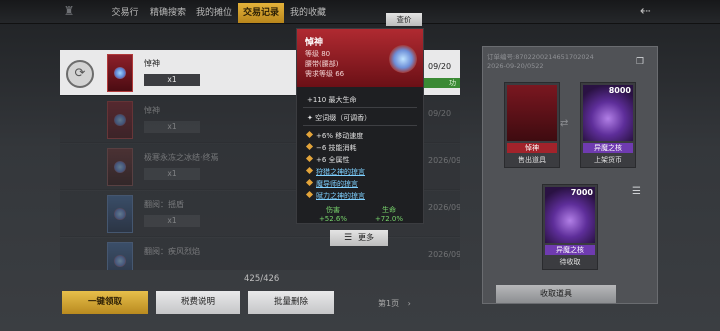  Describe the element at coordinates (640, 62) in the screenshot. I see `copy-icon: ❐` at that location.